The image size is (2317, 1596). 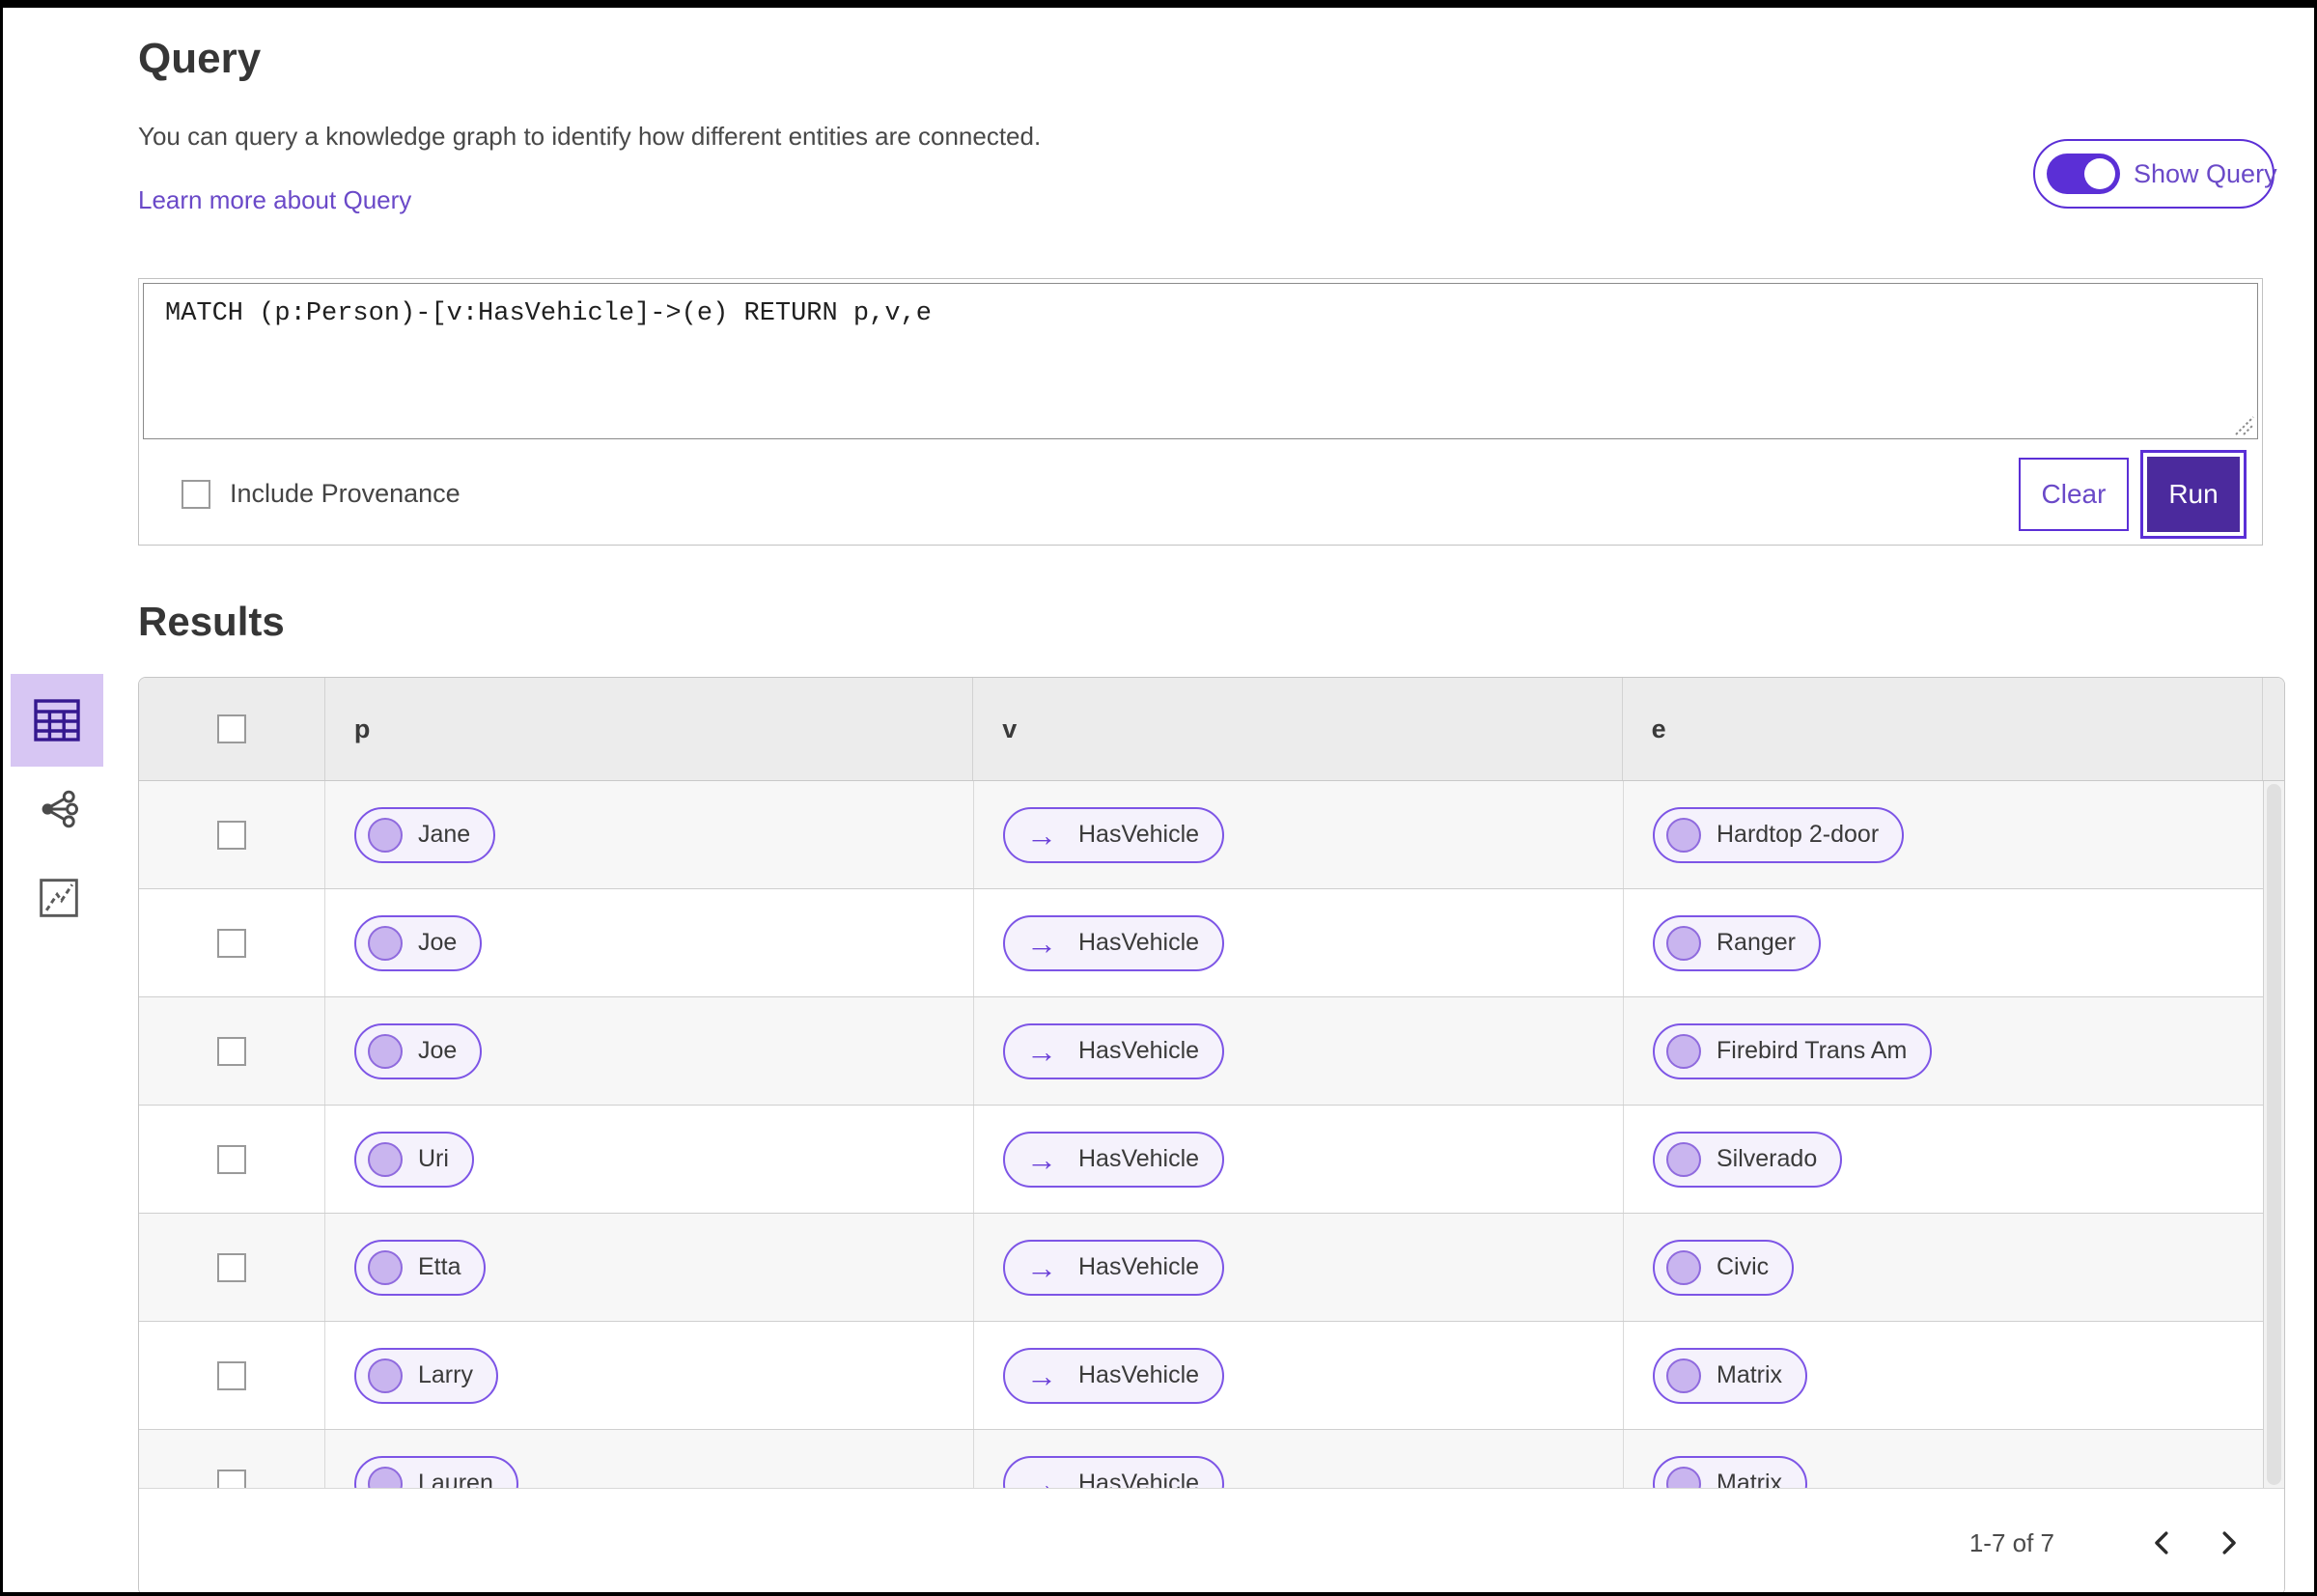 What do you see at coordinates (1779, 835) in the screenshot?
I see `entity-pill: Hardtop 2-door` at bounding box center [1779, 835].